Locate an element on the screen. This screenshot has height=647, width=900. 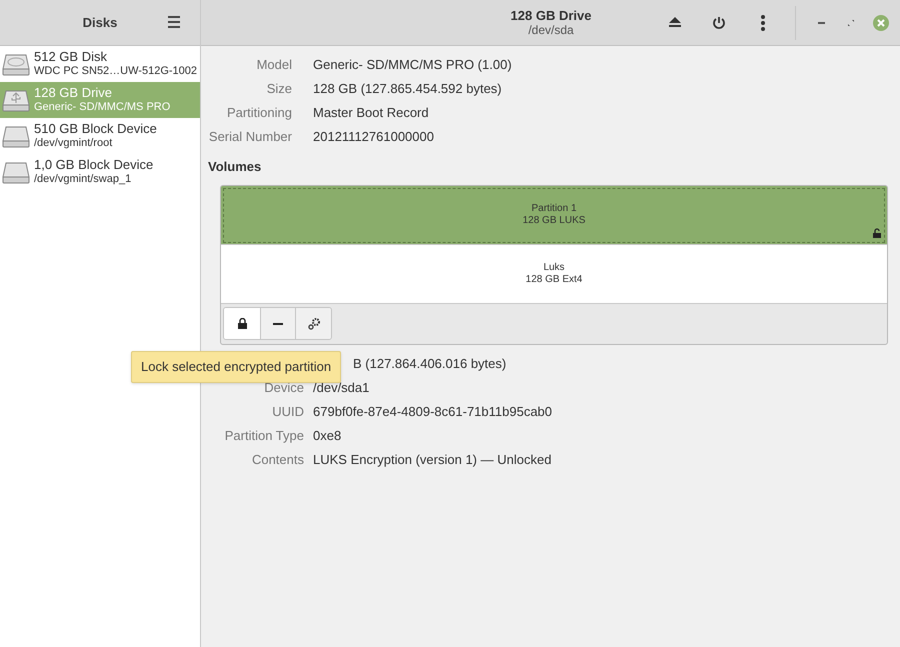
menu-icon is located at coordinates (174, 22).